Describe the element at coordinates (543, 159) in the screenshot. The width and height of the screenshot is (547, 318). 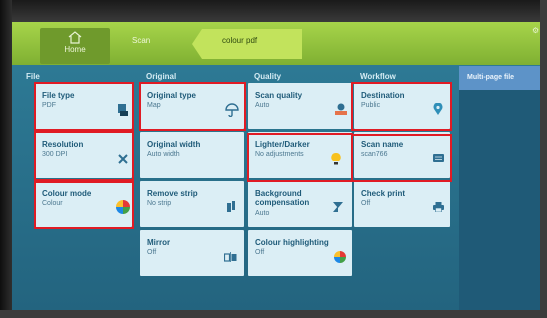
I see `monitor-bezel-right` at that location.